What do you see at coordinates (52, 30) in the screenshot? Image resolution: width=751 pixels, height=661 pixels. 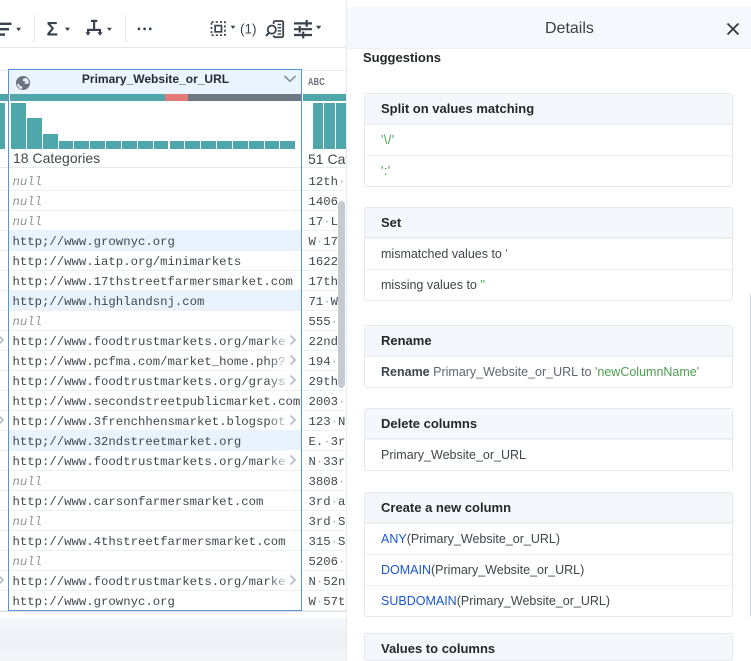 I see `svg-text: Σ` at bounding box center [52, 30].